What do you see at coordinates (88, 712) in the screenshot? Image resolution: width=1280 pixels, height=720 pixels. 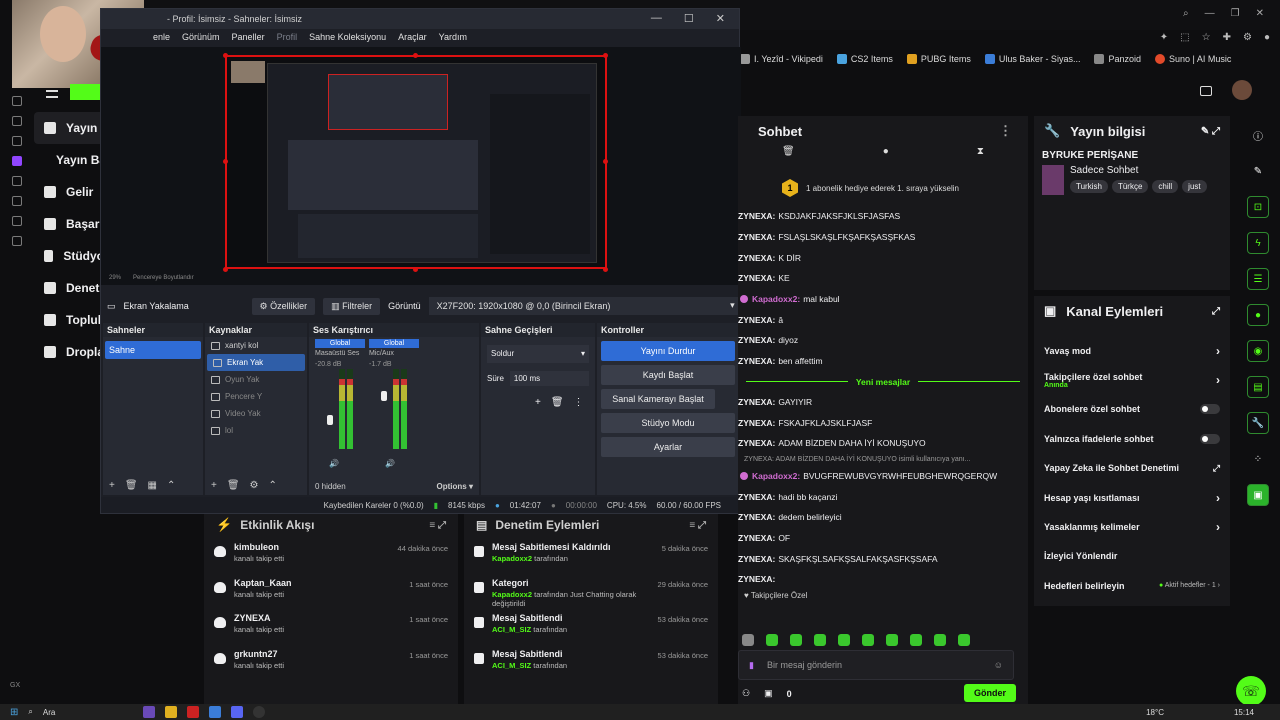 I see `taskbar-search: Ara` at bounding box center [88, 712].